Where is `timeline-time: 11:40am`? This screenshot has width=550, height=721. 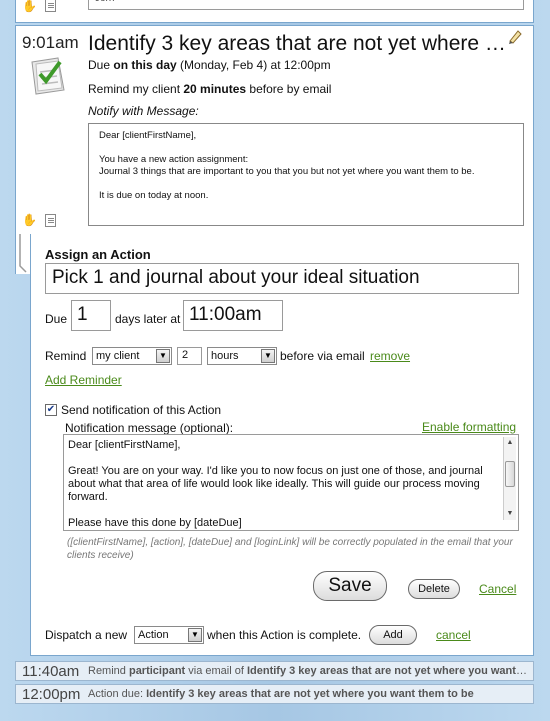
timeline-time: 11:40am is located at coordinates (51, 671).